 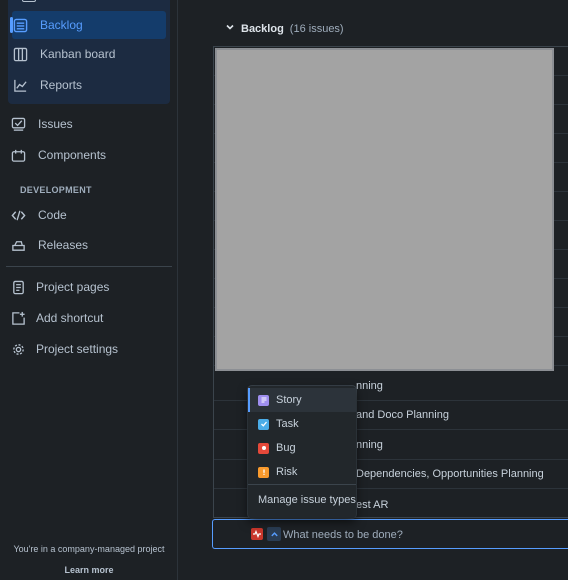 What do you see at coordinates (302, 472) in the screenshot?
I see `issue-type-risk: Risk` at bounding box center [302, 472].